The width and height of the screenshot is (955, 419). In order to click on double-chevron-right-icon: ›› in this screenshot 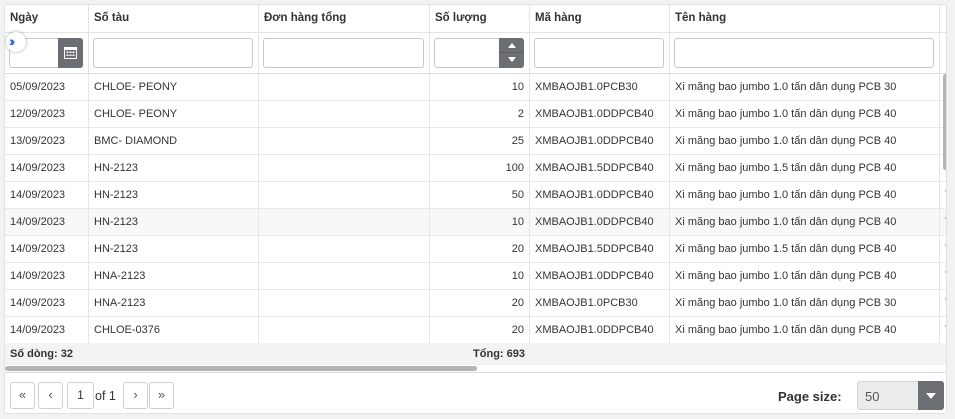, I will do `click(12, 41)`.